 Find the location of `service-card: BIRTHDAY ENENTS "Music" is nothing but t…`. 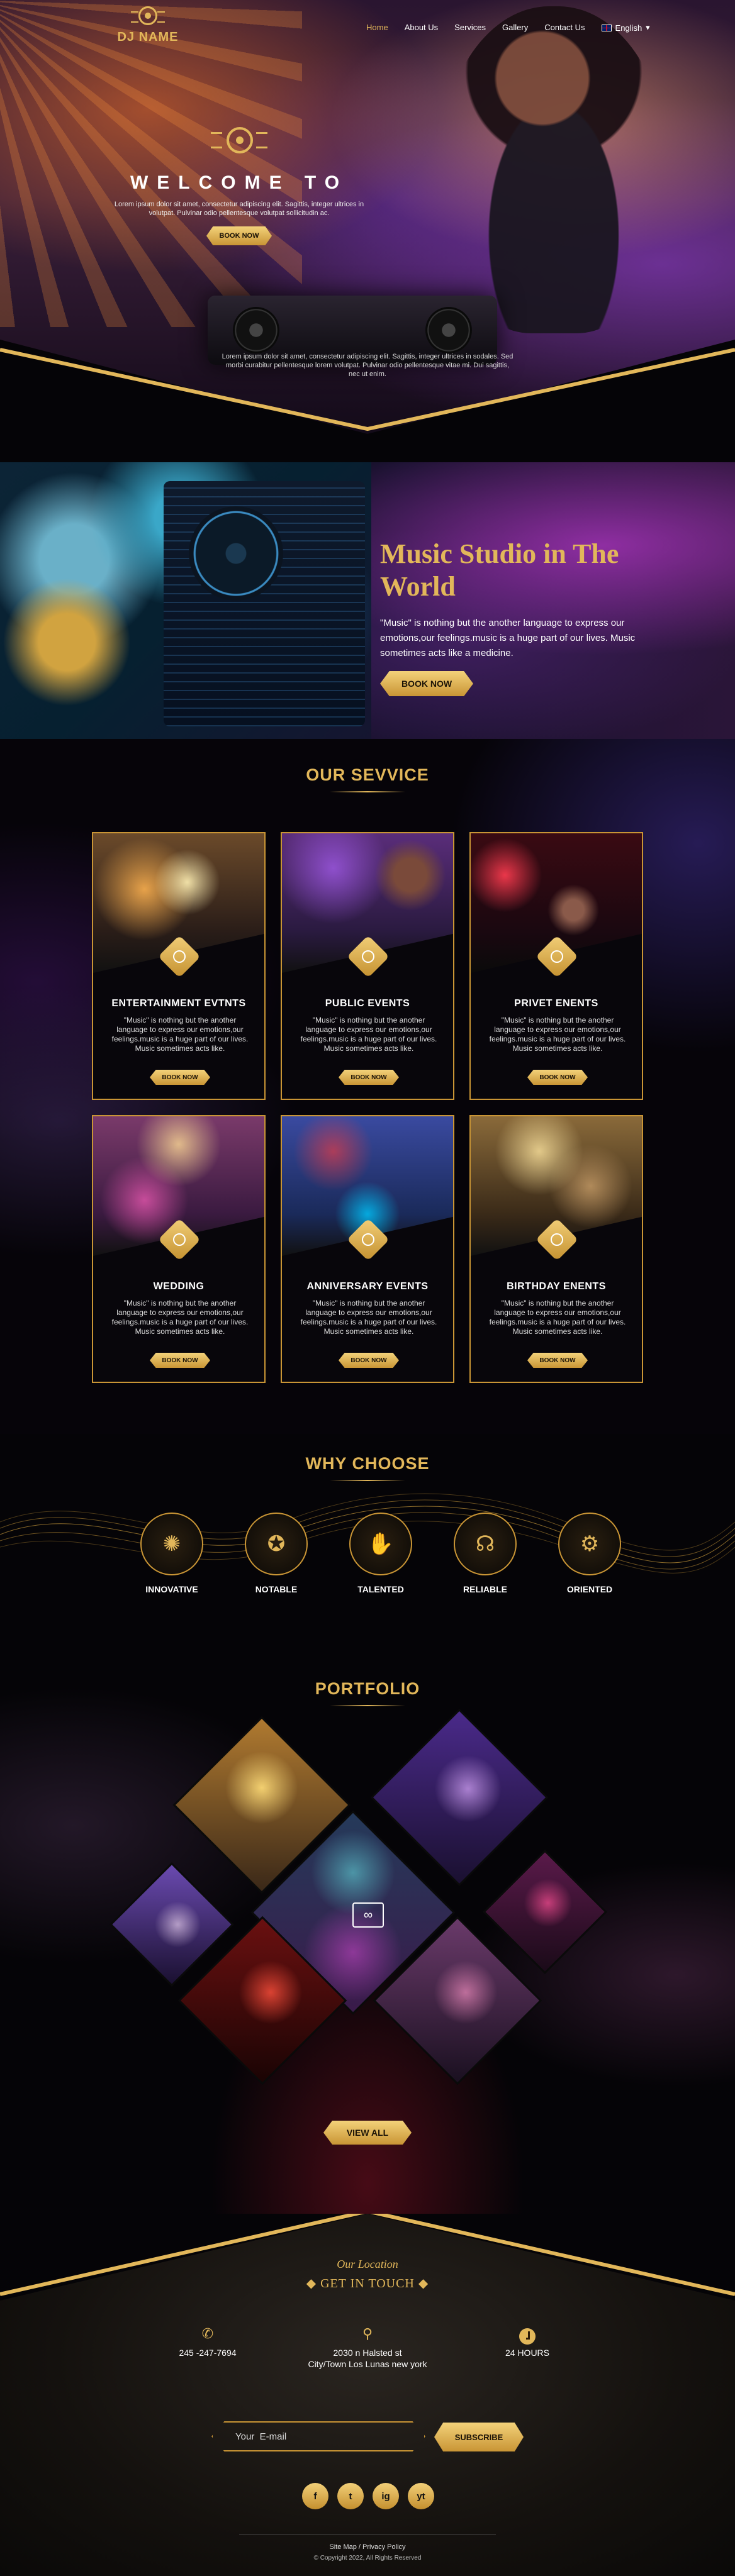

service-card: BIRTHDAY ENENTS "Music" is nothing but t… is located at coordinates (556, 1249).